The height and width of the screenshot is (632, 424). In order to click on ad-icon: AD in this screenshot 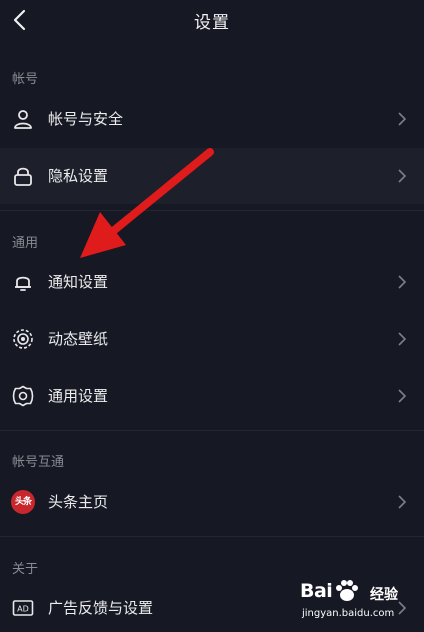, I will do `click(23, 608)`.